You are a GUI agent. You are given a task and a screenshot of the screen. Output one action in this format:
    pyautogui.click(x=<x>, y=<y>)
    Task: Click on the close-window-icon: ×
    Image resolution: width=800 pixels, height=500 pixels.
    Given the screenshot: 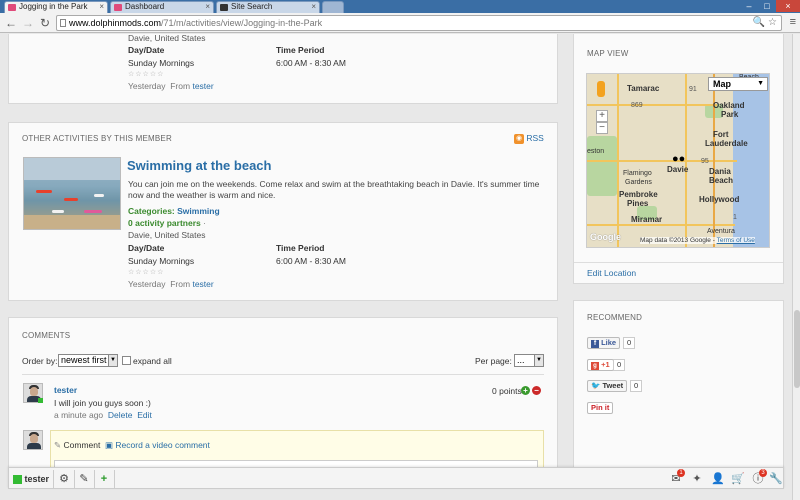 What is the action you would take?
    pyautogui.click(x=788, y=6)
    